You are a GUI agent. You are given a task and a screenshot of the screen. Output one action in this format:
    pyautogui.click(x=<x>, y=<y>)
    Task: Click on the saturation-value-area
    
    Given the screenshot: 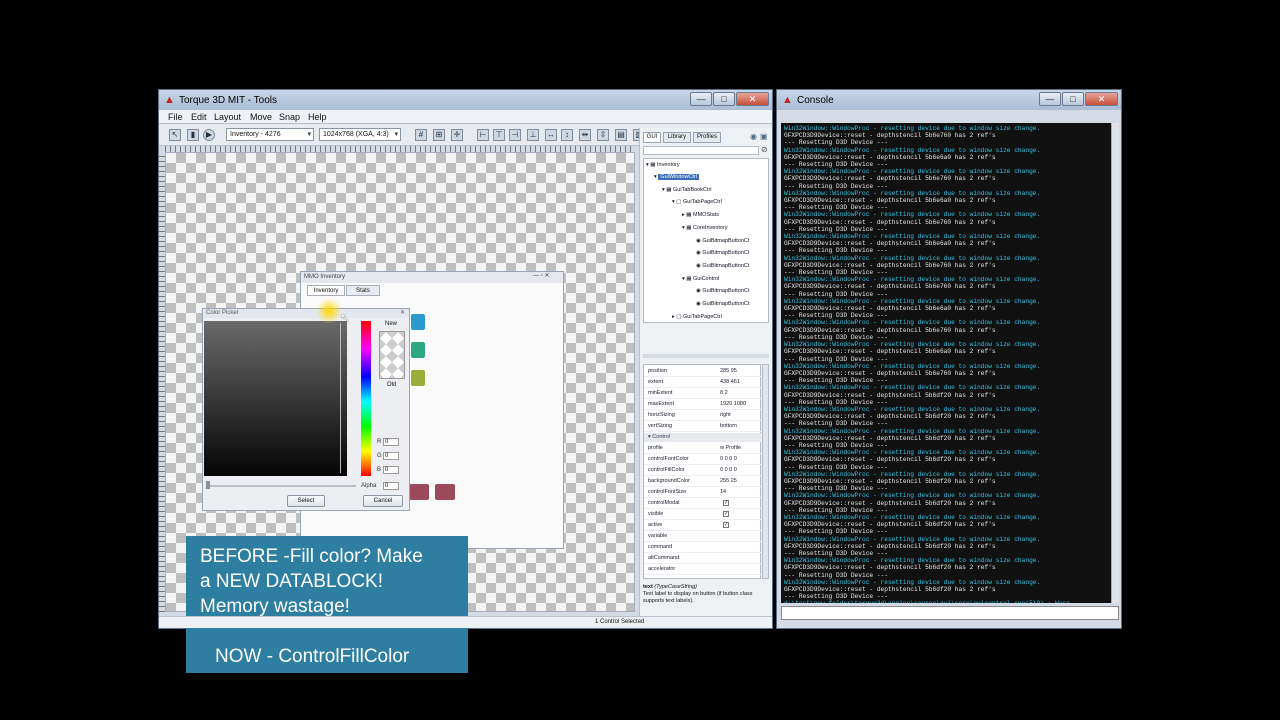 What is the action you would take?
    pyautogui.click(x=275, y=398)
    